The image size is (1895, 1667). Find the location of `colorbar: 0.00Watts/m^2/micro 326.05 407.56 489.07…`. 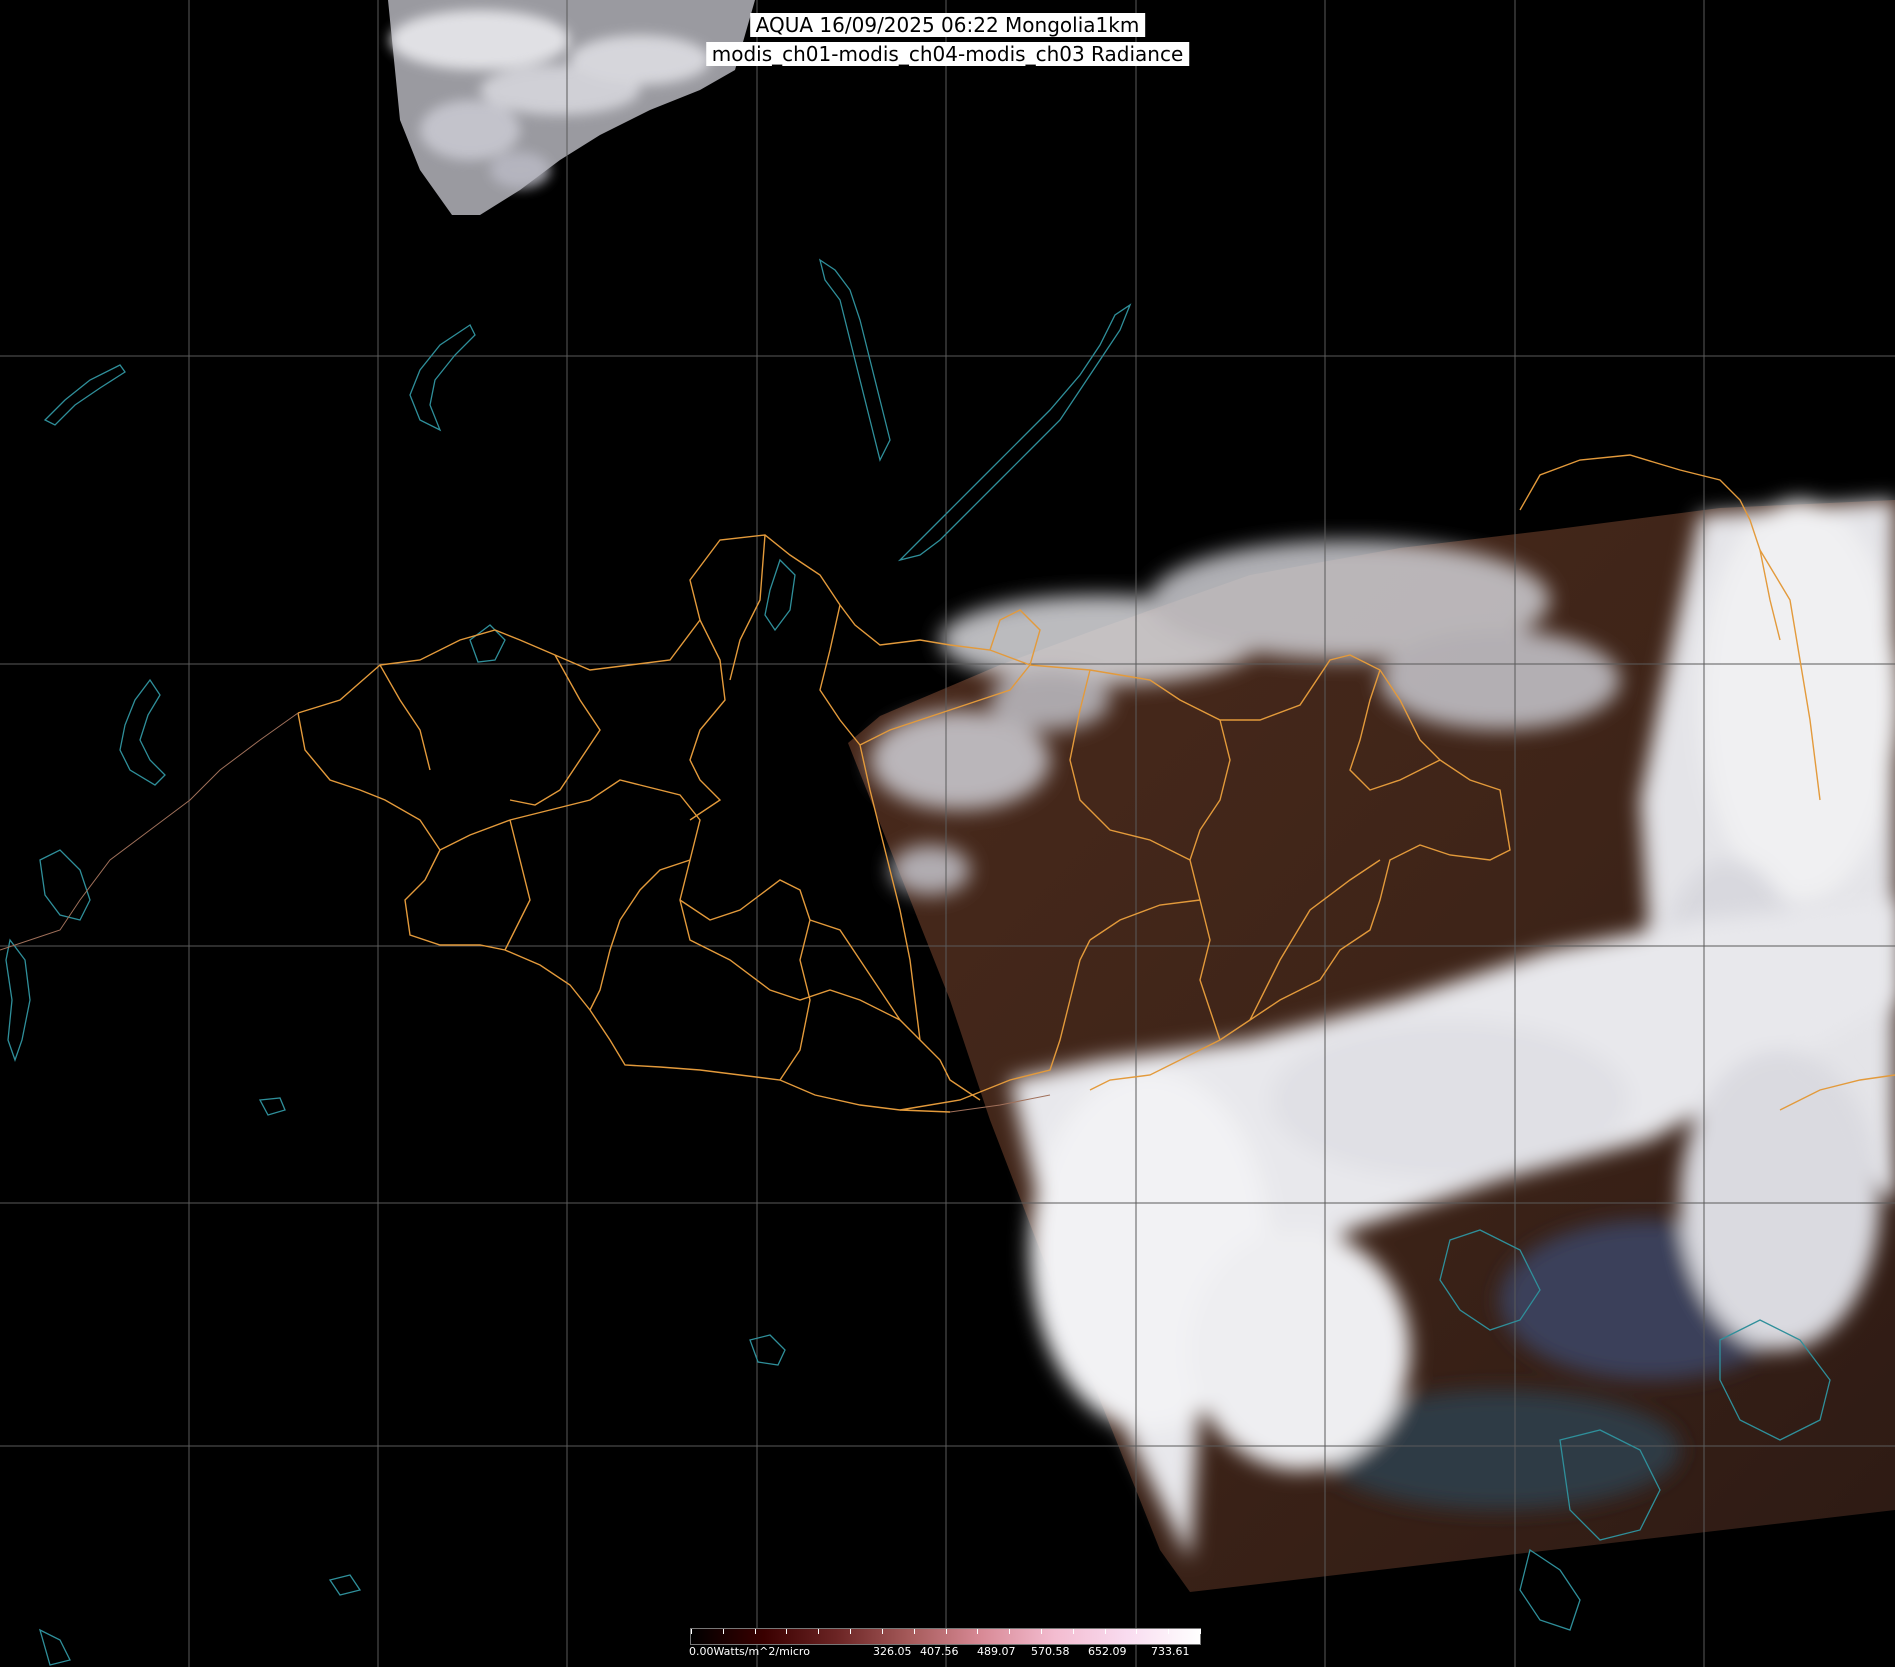

colorbar: 0.00Watts/m^2/micro 326.05 407.56 489.07… is located at coordinates (945, 1647).